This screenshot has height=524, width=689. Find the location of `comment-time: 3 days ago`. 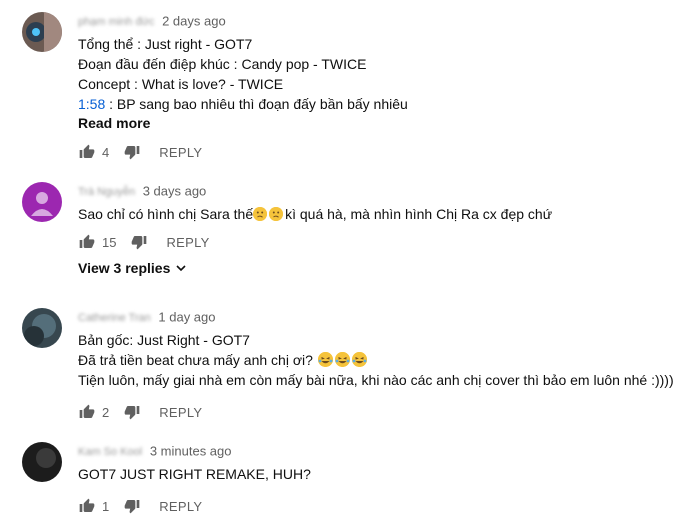

comment-time: 3 days ago is located at coordinates (175, 191).